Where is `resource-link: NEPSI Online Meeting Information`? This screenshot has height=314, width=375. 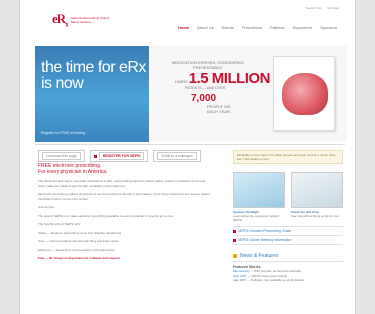
resource-link: NEPSI Online Meeting Information is located at coordinates (288, 240).